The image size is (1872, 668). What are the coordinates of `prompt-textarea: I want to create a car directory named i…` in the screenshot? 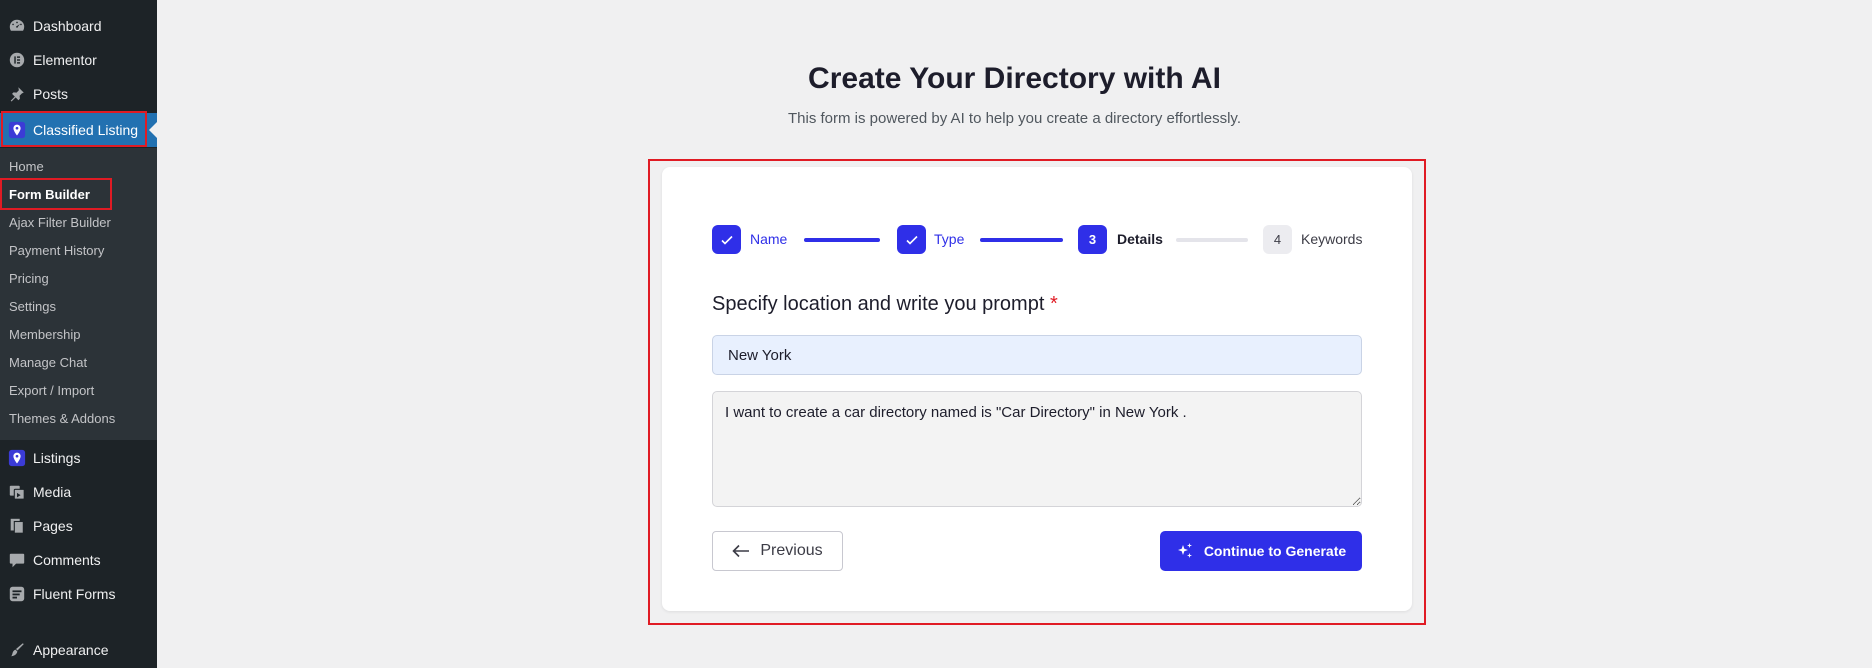 It's located at (1037, 449).